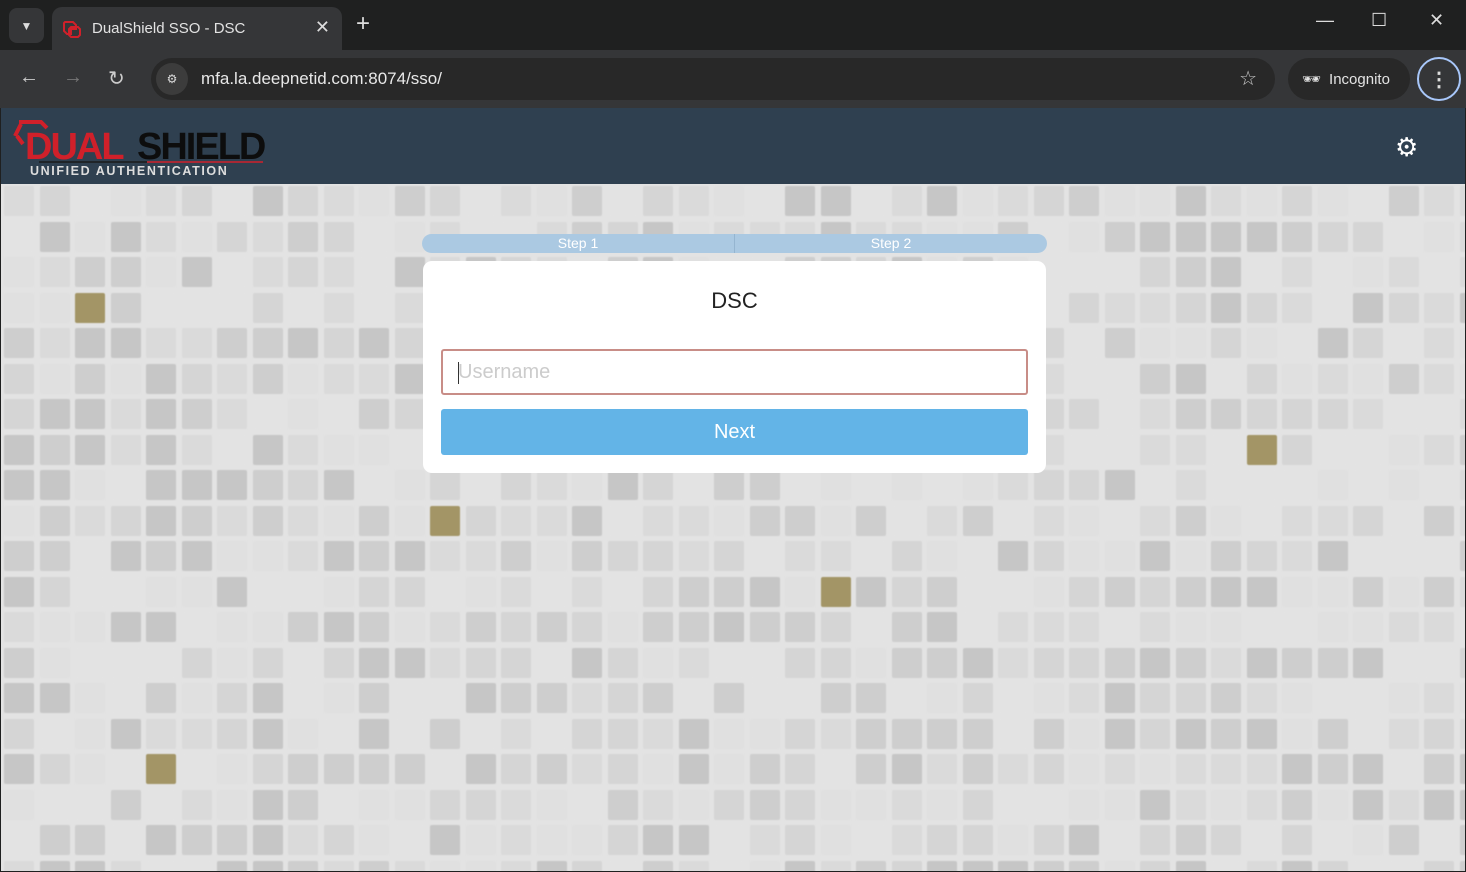 The image size is (1466, 872). What do you see at coordinates (734, 432) in the screenshot?
I see `next-button: Next` at bounding box center [734, 432].